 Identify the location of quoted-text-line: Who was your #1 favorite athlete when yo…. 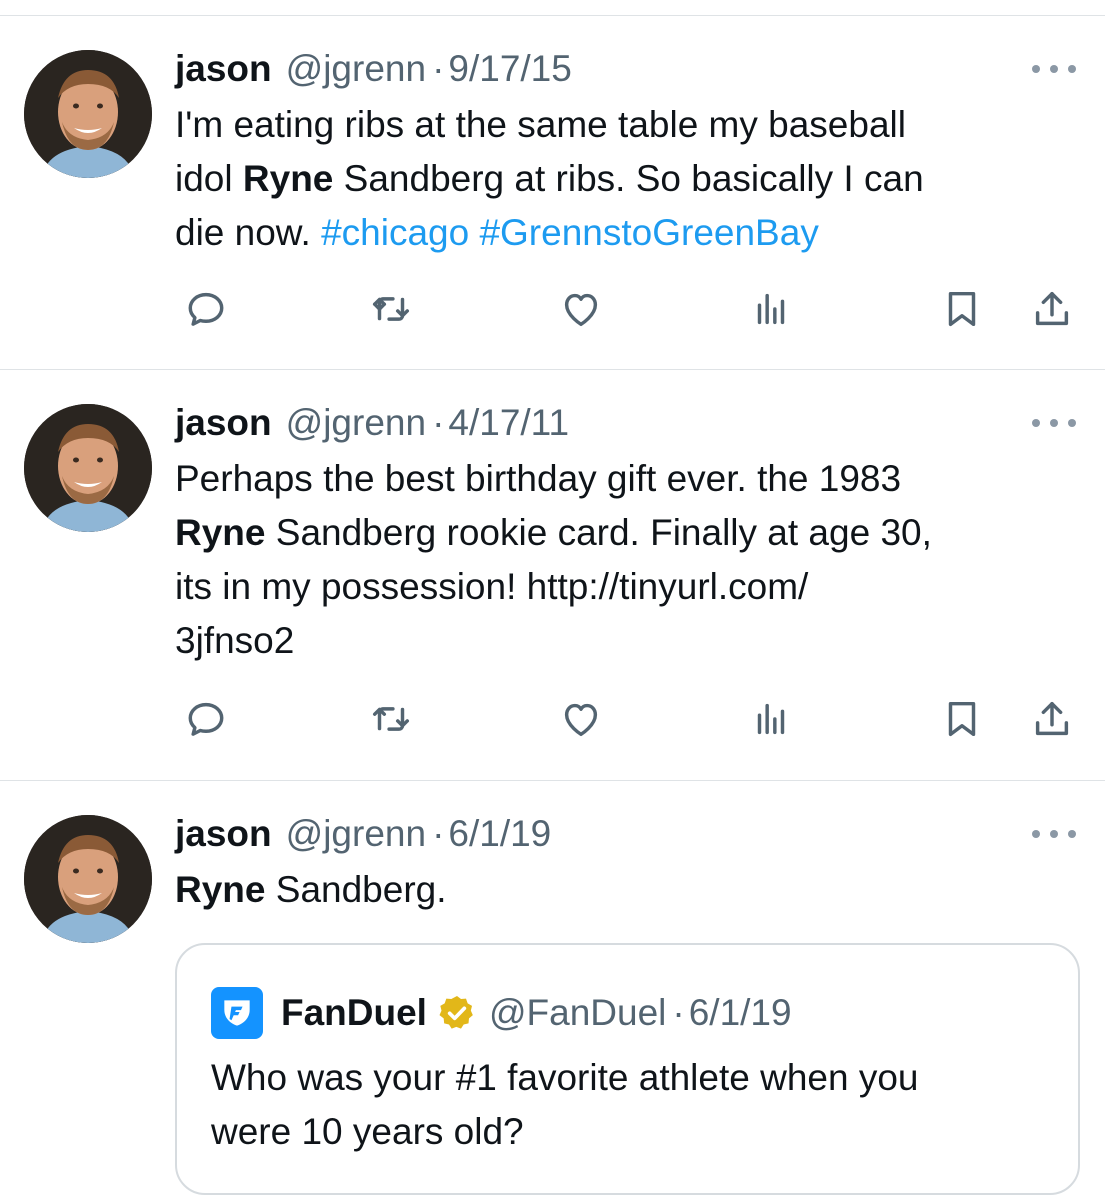
(565, 1077).